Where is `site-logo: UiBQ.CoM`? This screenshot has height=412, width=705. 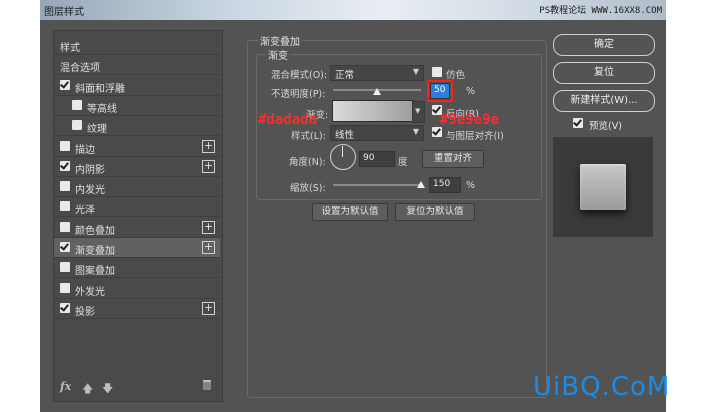 site-logo: UiBQ.CoM is located at coordinates (602, 387).